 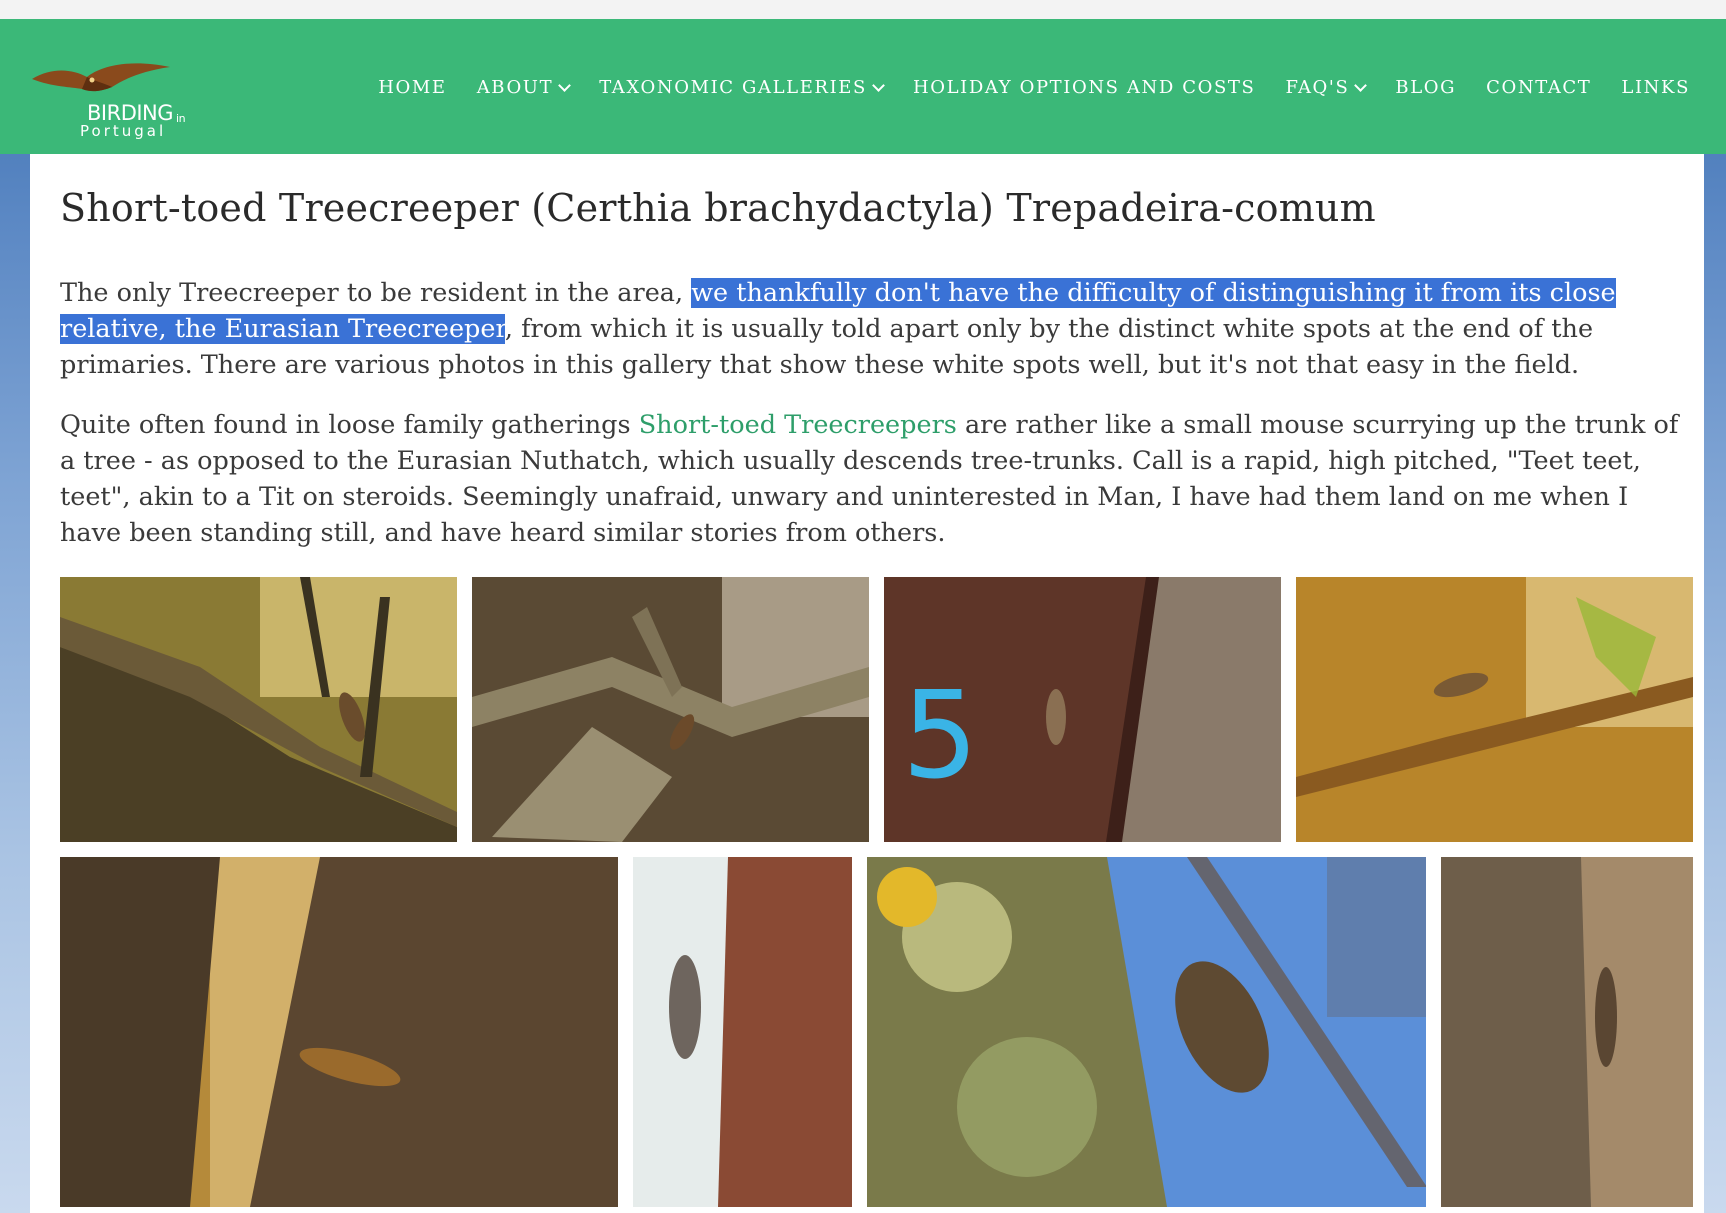 I want to click on nav-faqs: FAQ'S, so click(x=1326, y=87).